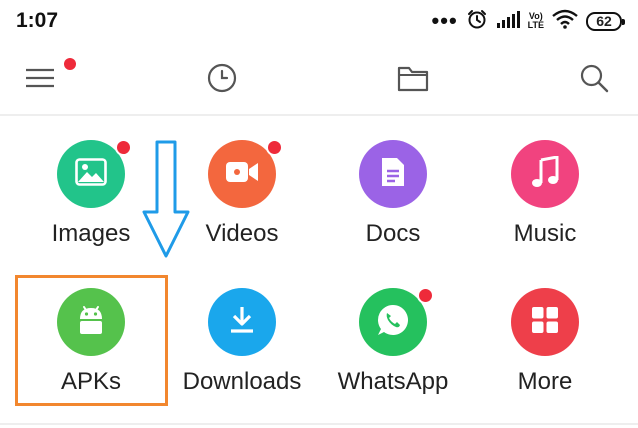 This screenshot has height=428, width=638. What do you see at coordinates (242, 174) in the screenshot?
I see `video-icon` at bounding box center [242, 174].